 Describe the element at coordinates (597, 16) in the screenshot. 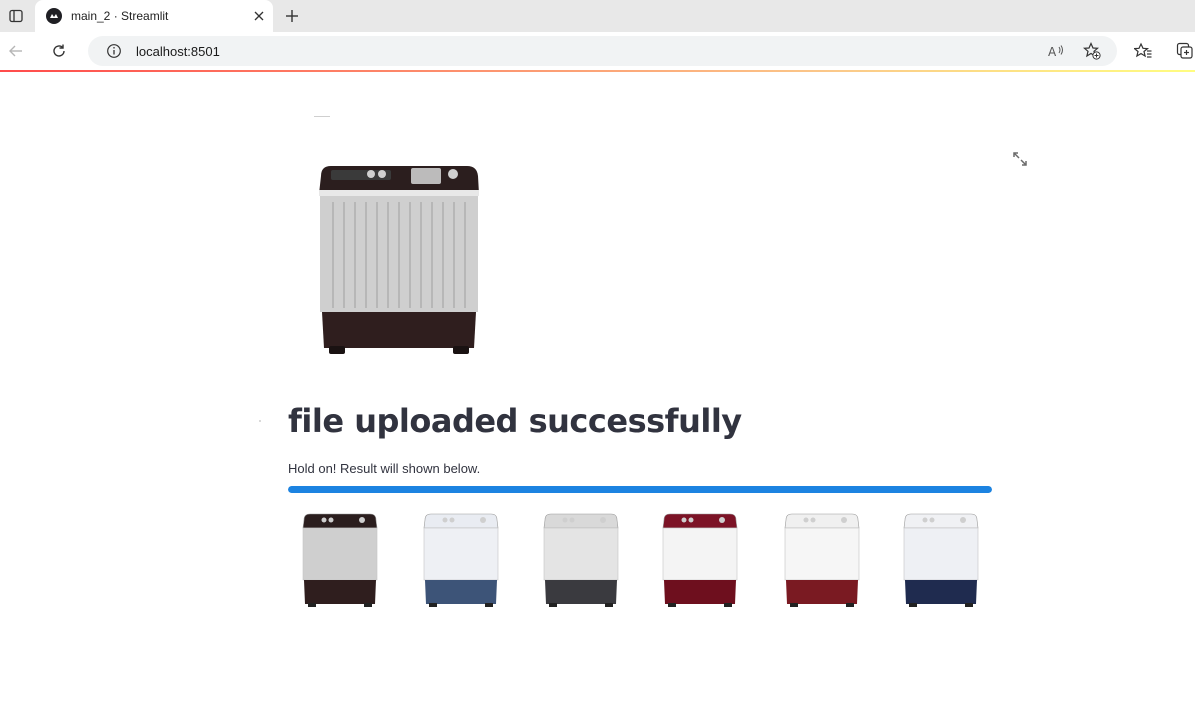

I see `browser-tabstrip: main_2 · Streamlit` at that location.